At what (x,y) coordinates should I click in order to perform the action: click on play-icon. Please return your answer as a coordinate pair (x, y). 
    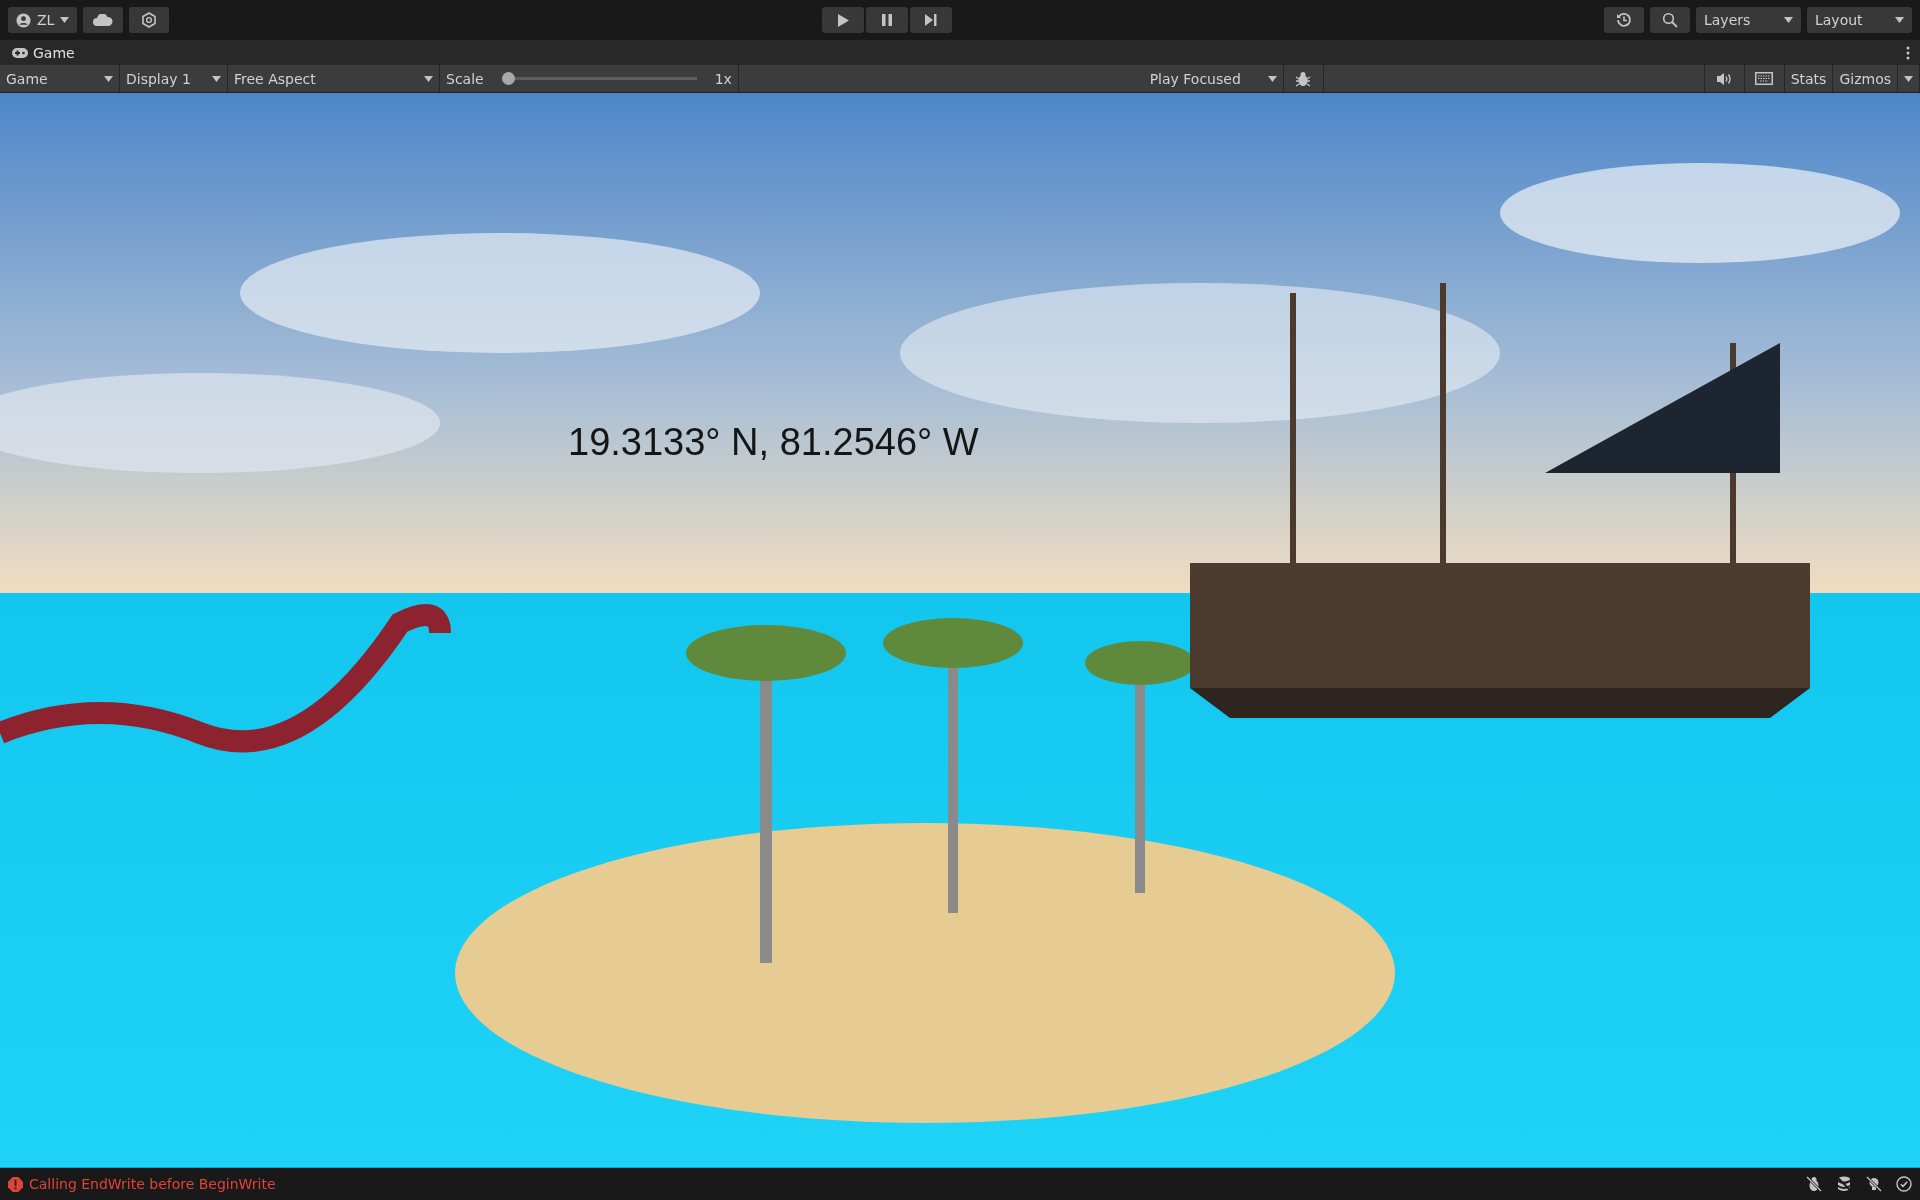
    Looking at the image, I should click on (842, 20).